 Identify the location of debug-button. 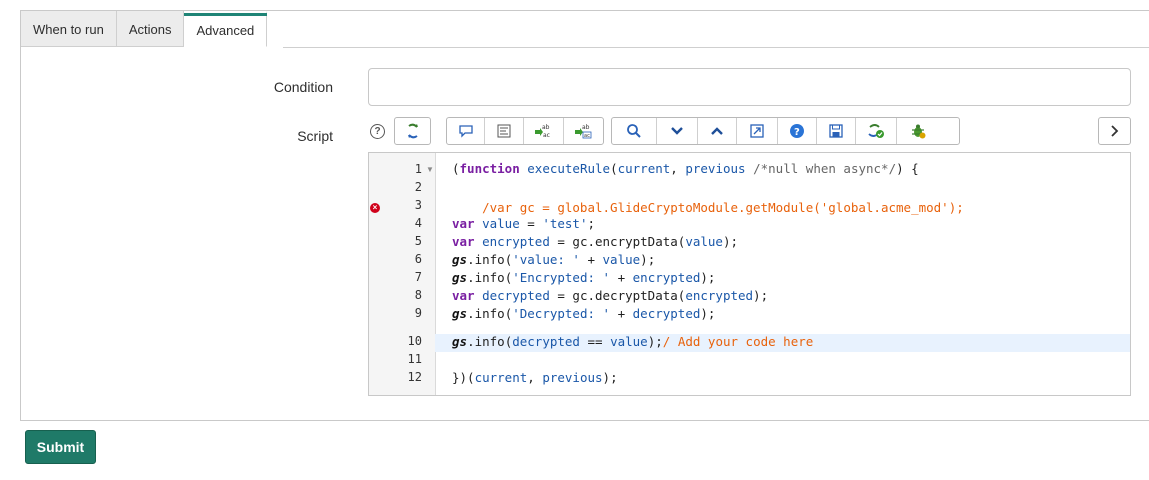
(918, 131).